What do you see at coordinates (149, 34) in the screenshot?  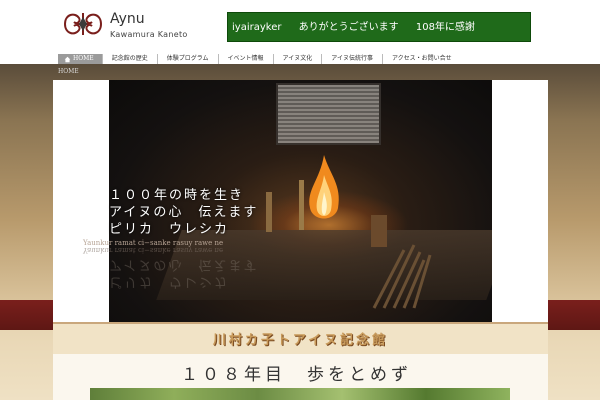 I see `site-subtitle: Kawamura Kaneto` at bounding box center [149, 34].